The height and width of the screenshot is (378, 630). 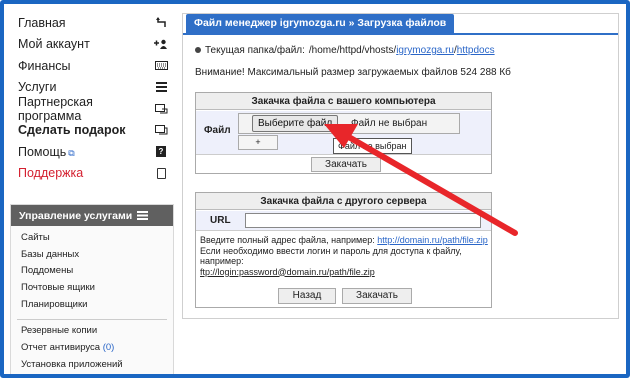 What do you see at coordinates (363, 220) in the screenshot?
I see `url-input` at bounding box center [363, 220].